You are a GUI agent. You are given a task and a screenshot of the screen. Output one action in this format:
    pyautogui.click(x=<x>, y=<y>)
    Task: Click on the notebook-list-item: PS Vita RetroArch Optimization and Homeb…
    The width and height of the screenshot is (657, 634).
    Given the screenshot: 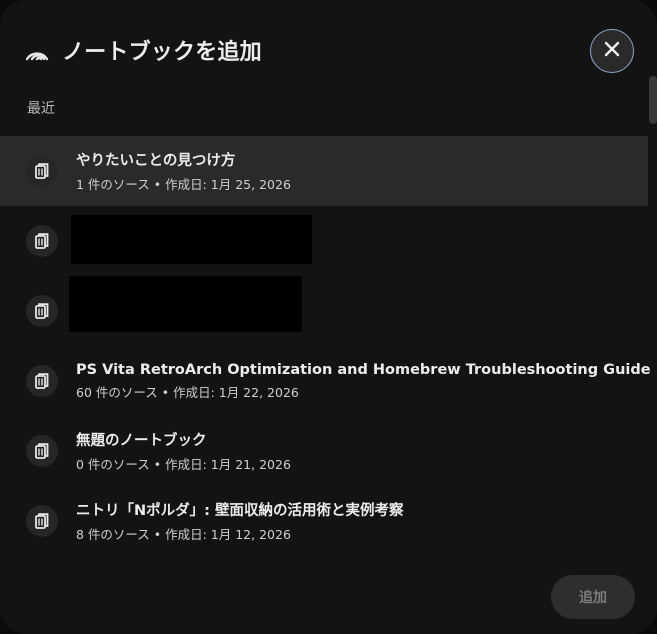 What is the action you would take?
    pyautogui.click(x=325, y=381)
    